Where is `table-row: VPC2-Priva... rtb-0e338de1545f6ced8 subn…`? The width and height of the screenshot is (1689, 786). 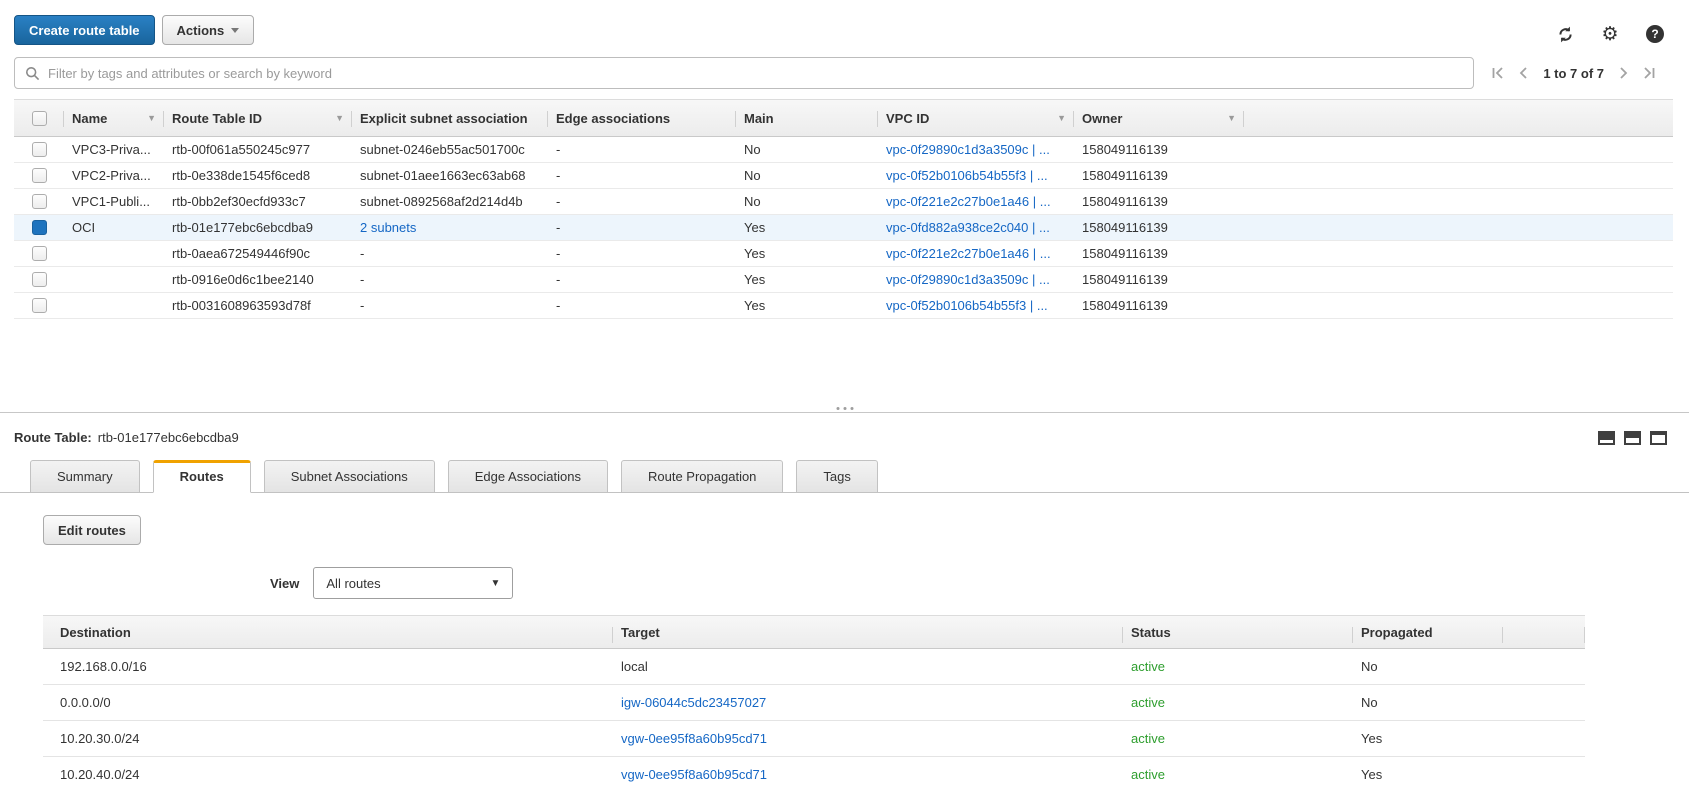
table-row: VPC2-Priva... rtb-0e338de1545f6ced8 subn… is located at coordinates (843, 176).